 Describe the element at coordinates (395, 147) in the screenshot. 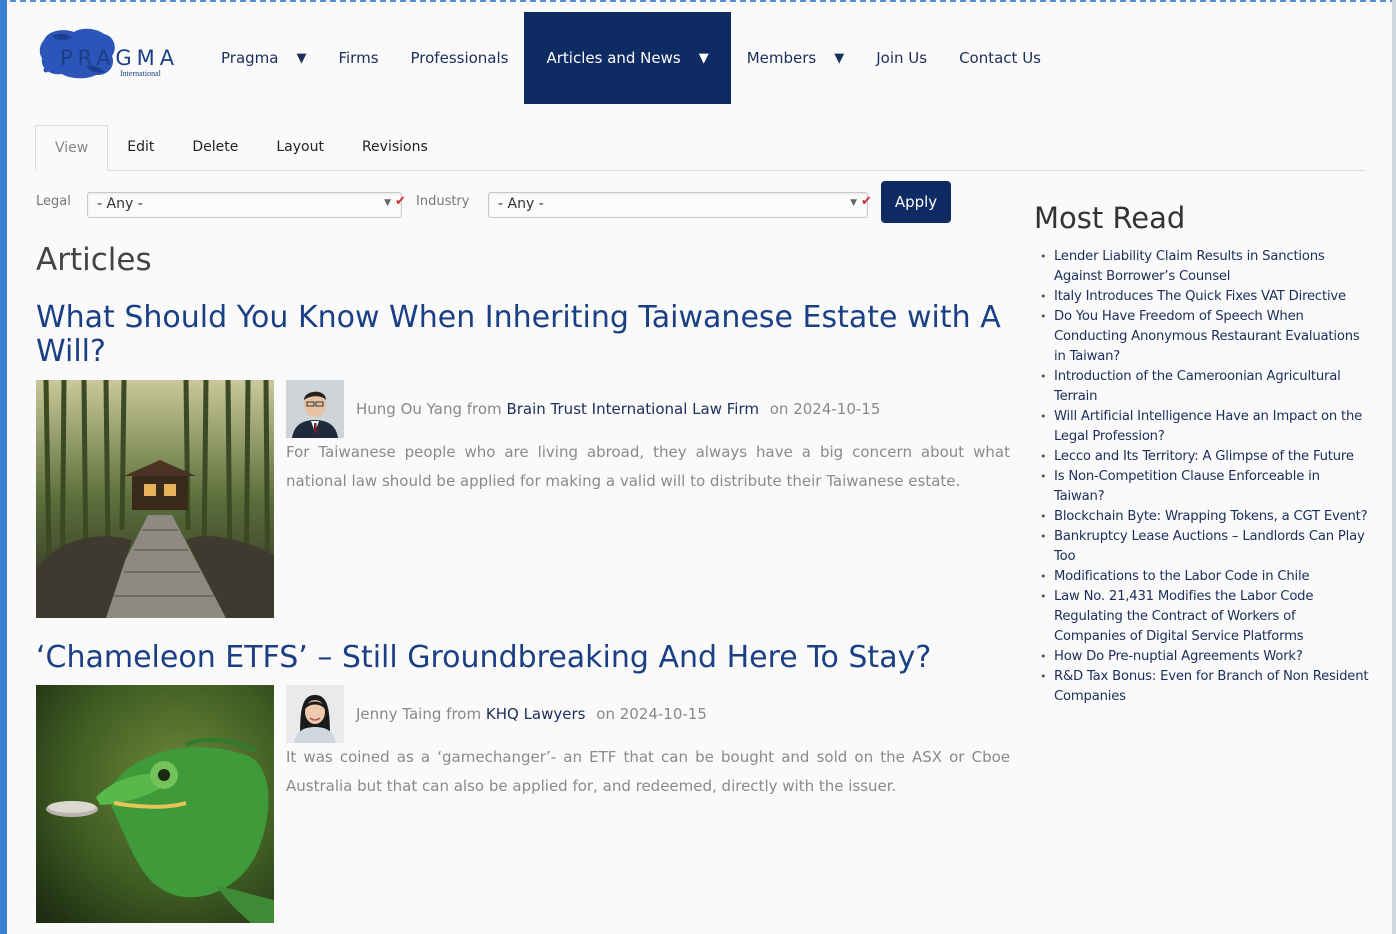

I see `tab-revisions: Revisions` at that location.